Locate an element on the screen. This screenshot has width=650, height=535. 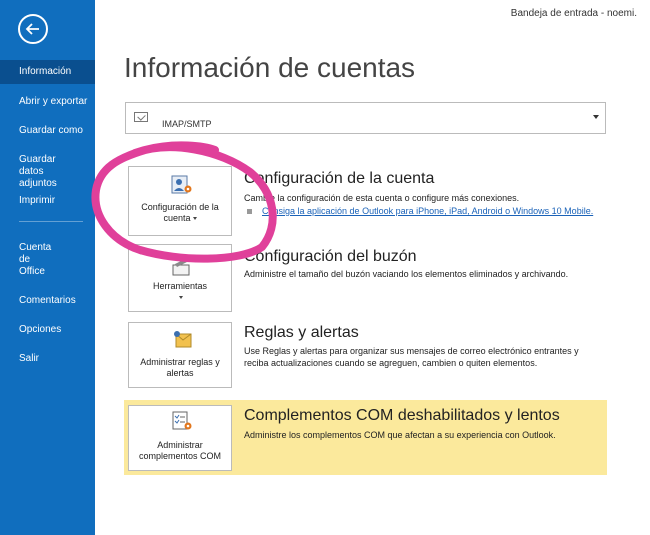
nav-comentarios: Comentarios is located at coordinates (47, 301).